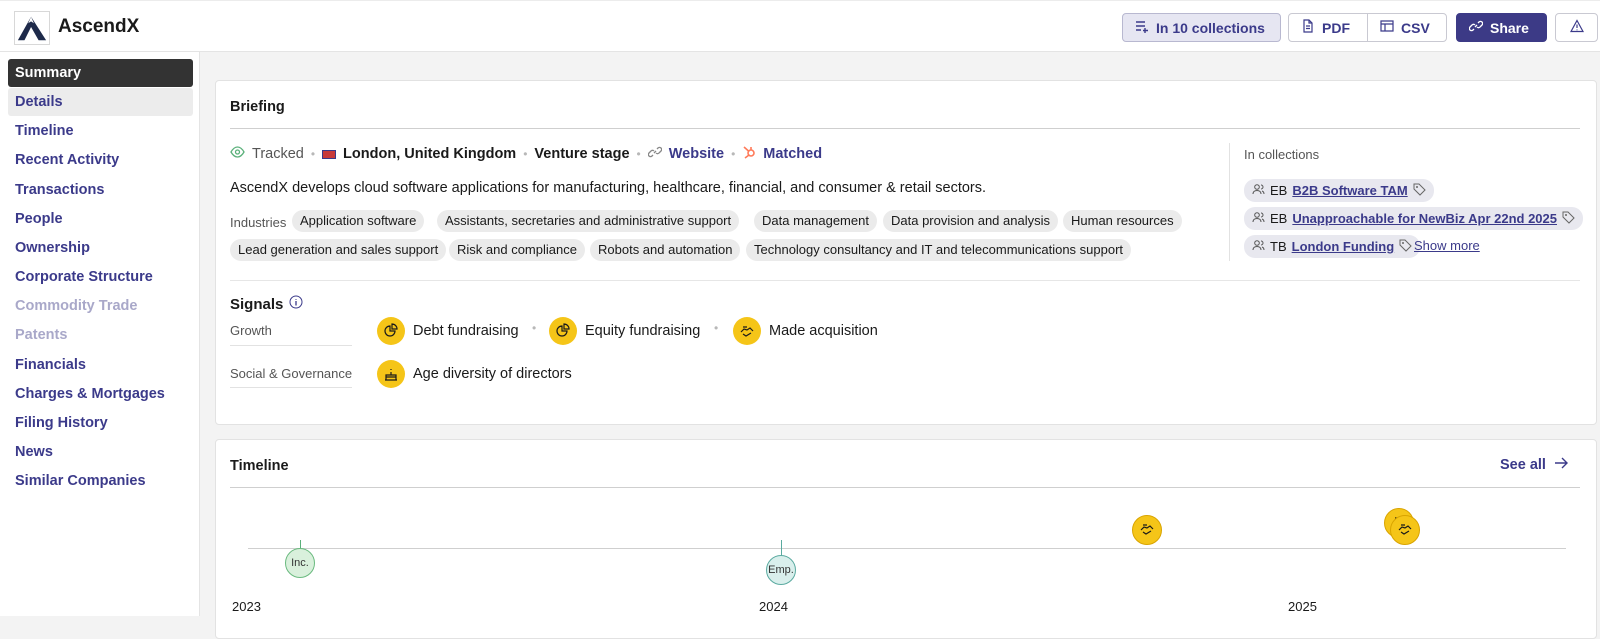 This screenshot has width=1600, height=639. I want to click on sidebar-item-people: People, so click(100, 219).